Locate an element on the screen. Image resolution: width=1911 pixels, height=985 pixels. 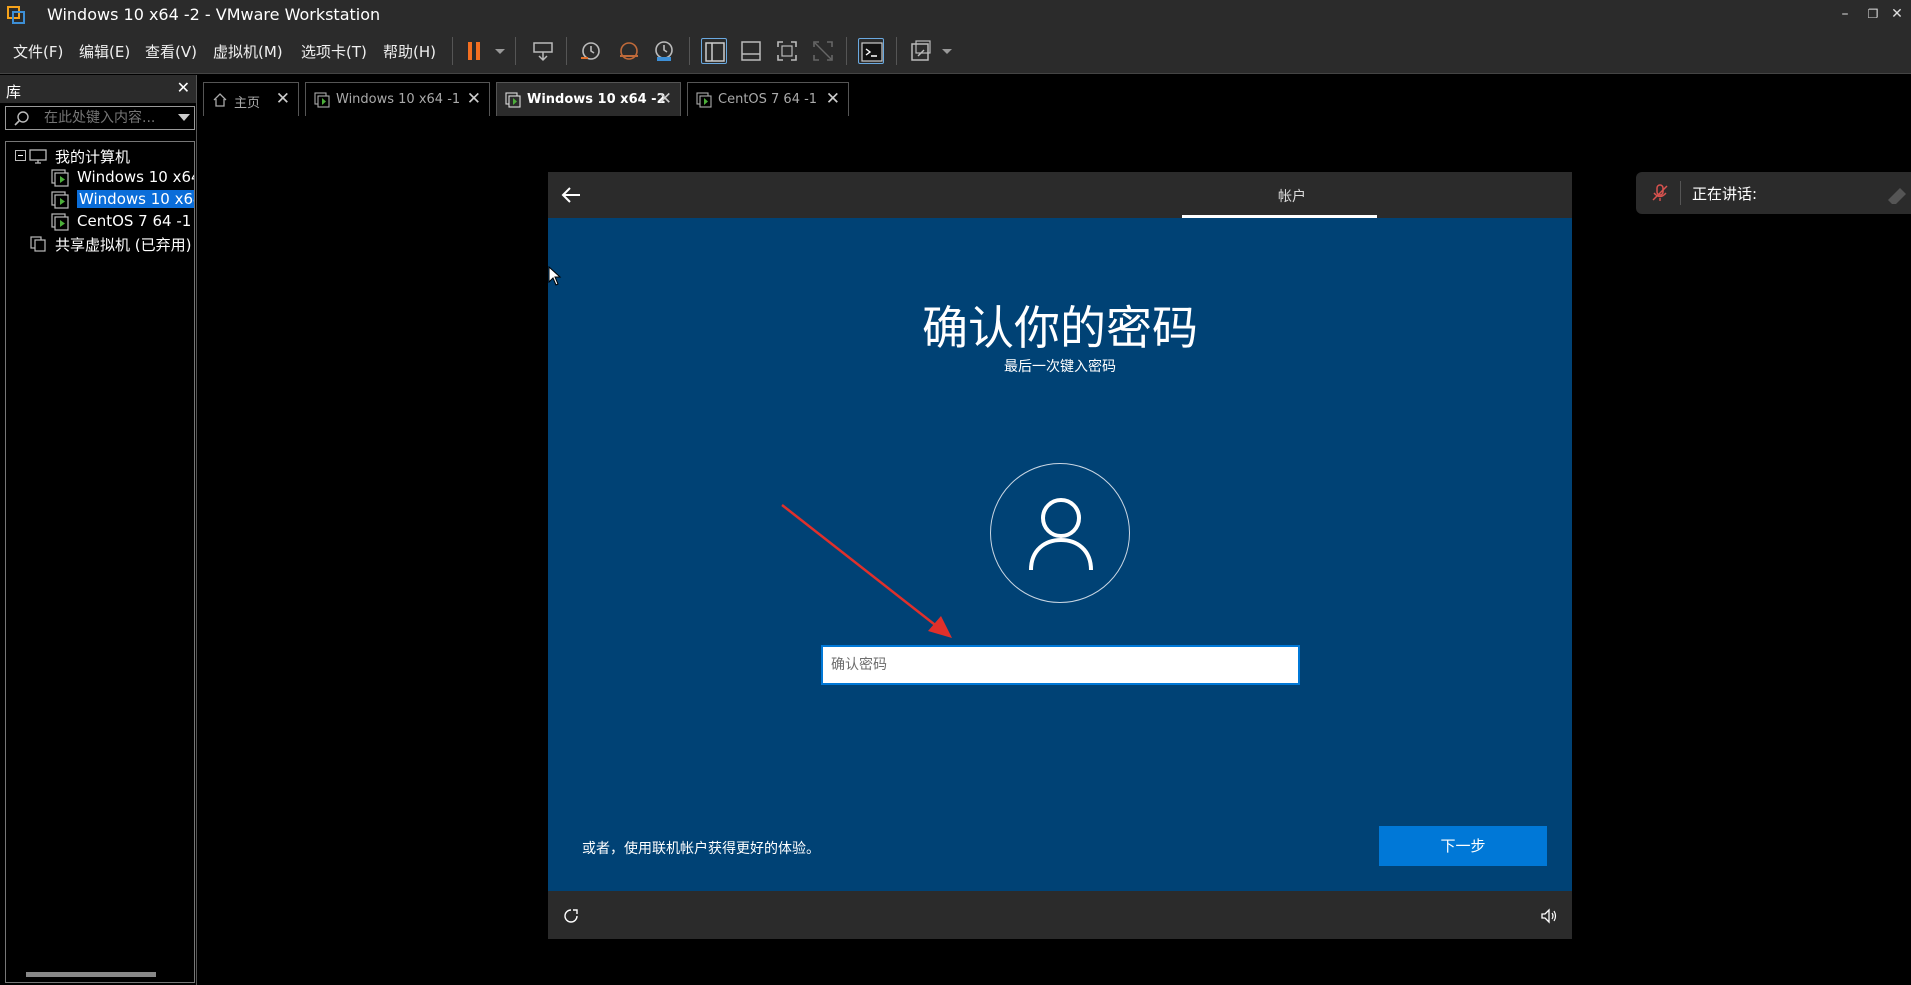
tab-windows-10-x64-1: Windows 10 x64 -1 ✕ is located at coordinates (397, 99).